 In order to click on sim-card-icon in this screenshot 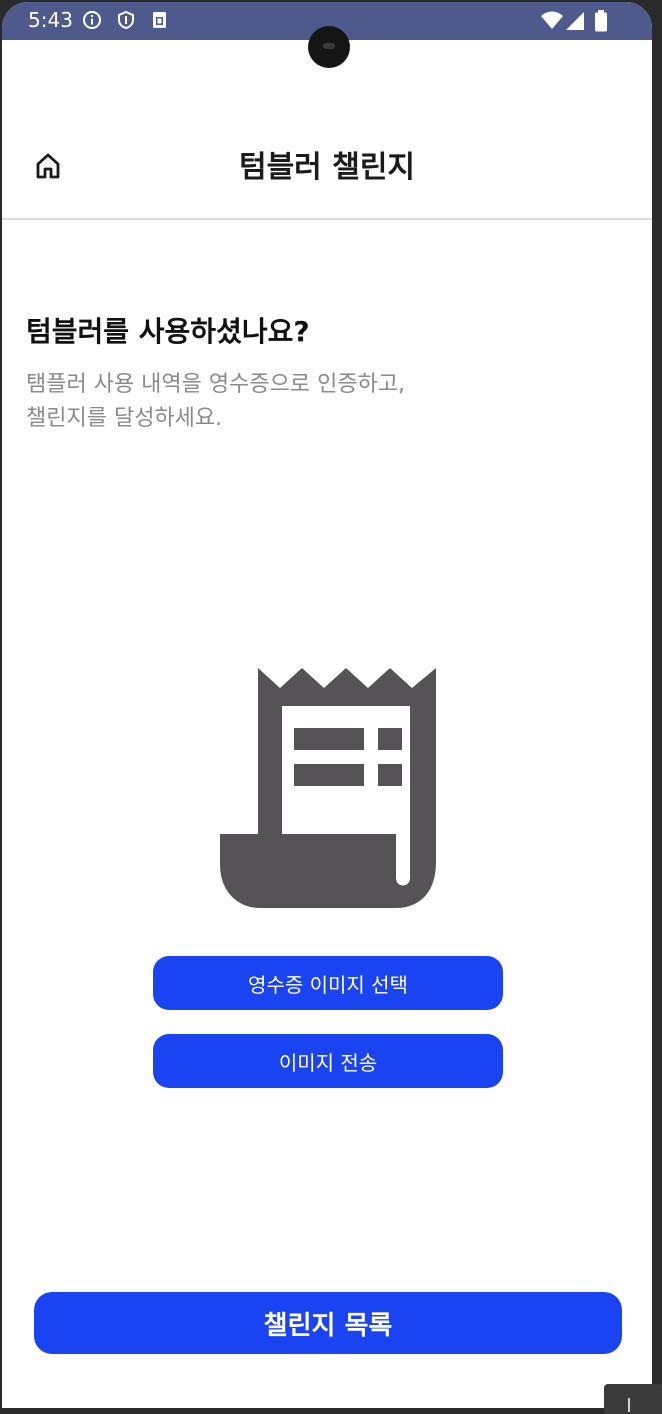, I will do `click(159, 20)`.